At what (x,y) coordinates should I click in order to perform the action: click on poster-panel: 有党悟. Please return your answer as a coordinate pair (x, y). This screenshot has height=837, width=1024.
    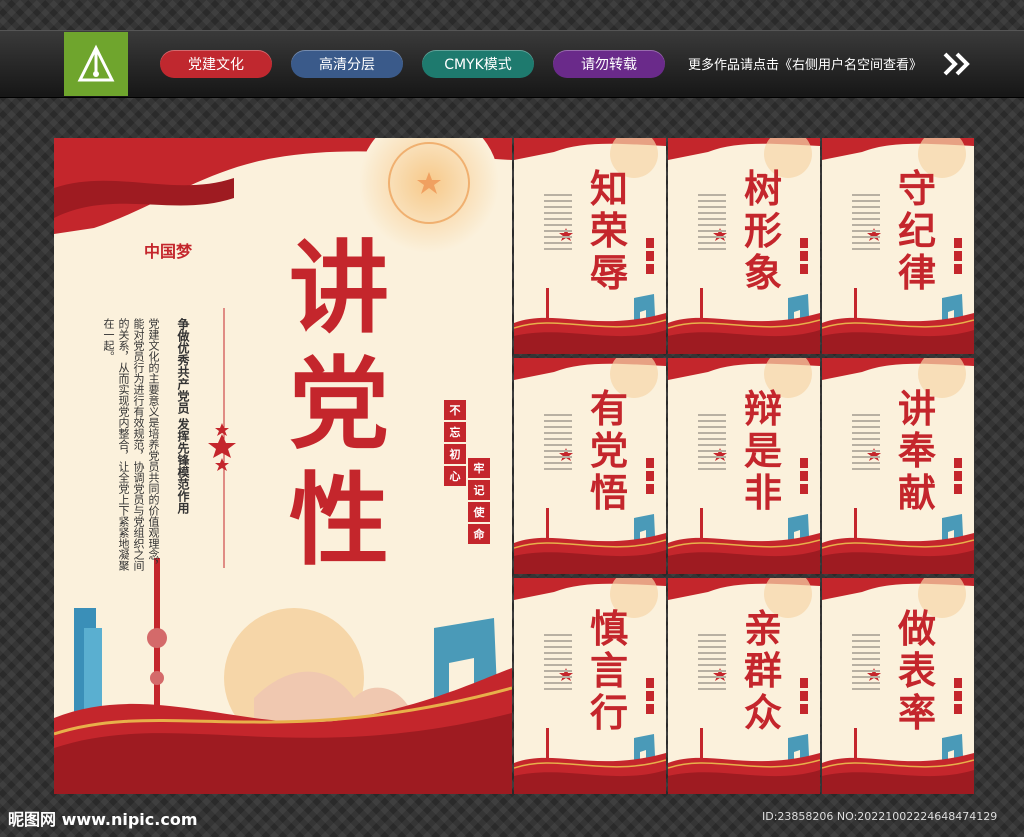
    Looking at the image, I should click on (590, 466).